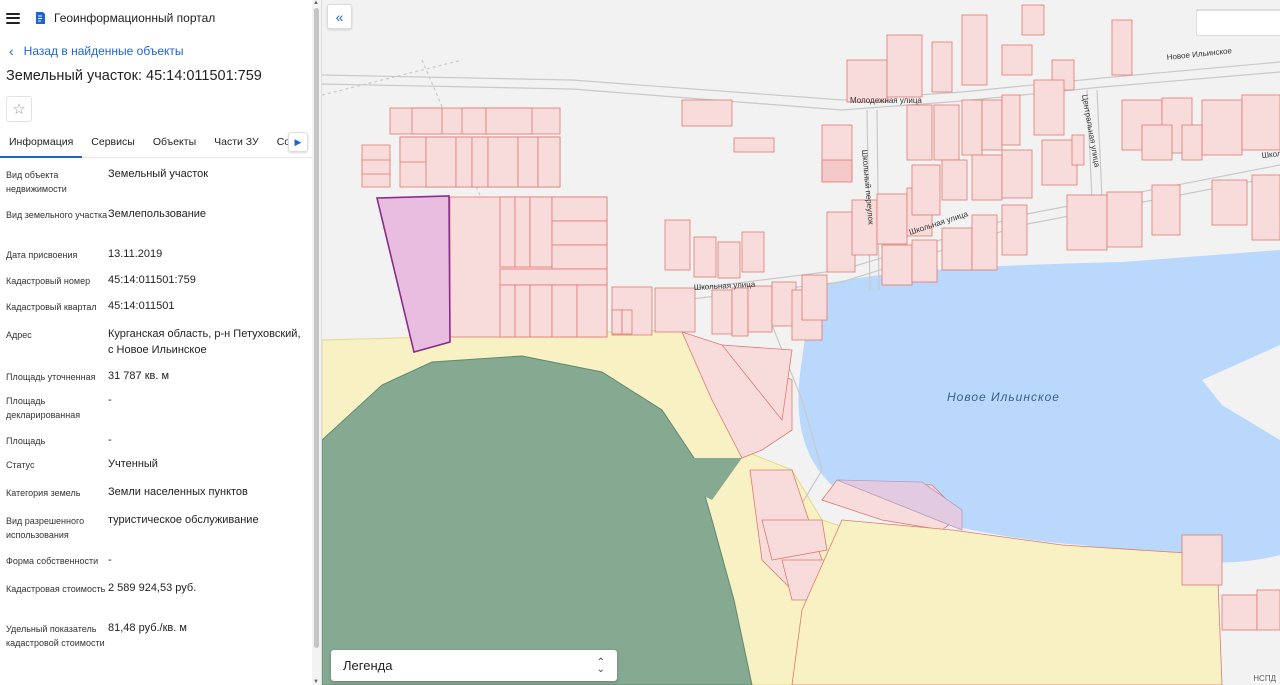 This screenshot has height=685, width=1280. What do you see at coordinates (134, 76) in the screenshot?
I see `object-title: Земельный участок: 45:14:011501:759` at bounding box center [134, 76].